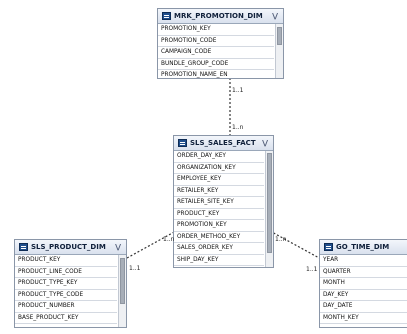  I want to click on column-row: YEAR, so click(363, 261).